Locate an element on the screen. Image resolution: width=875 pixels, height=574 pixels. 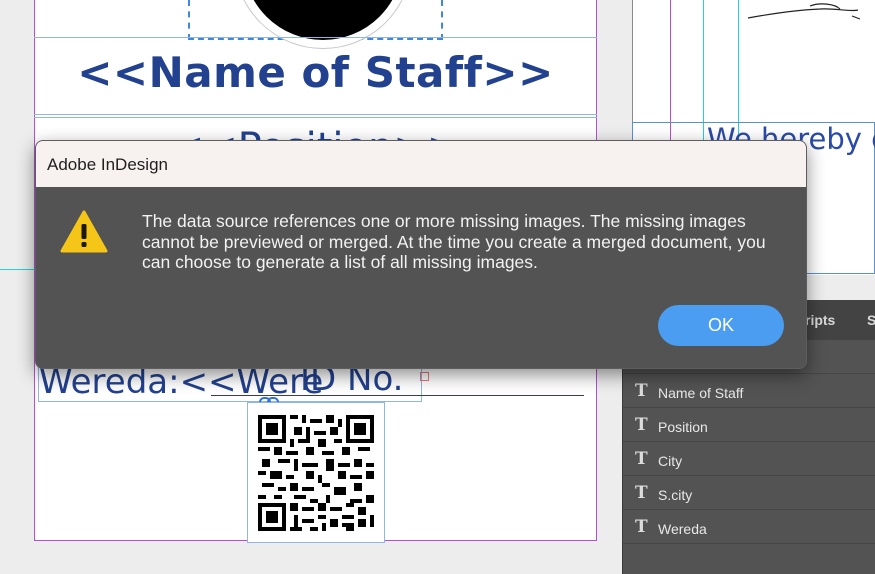
data-field-row: T Name of Staff is located at coordinates (749, 391).